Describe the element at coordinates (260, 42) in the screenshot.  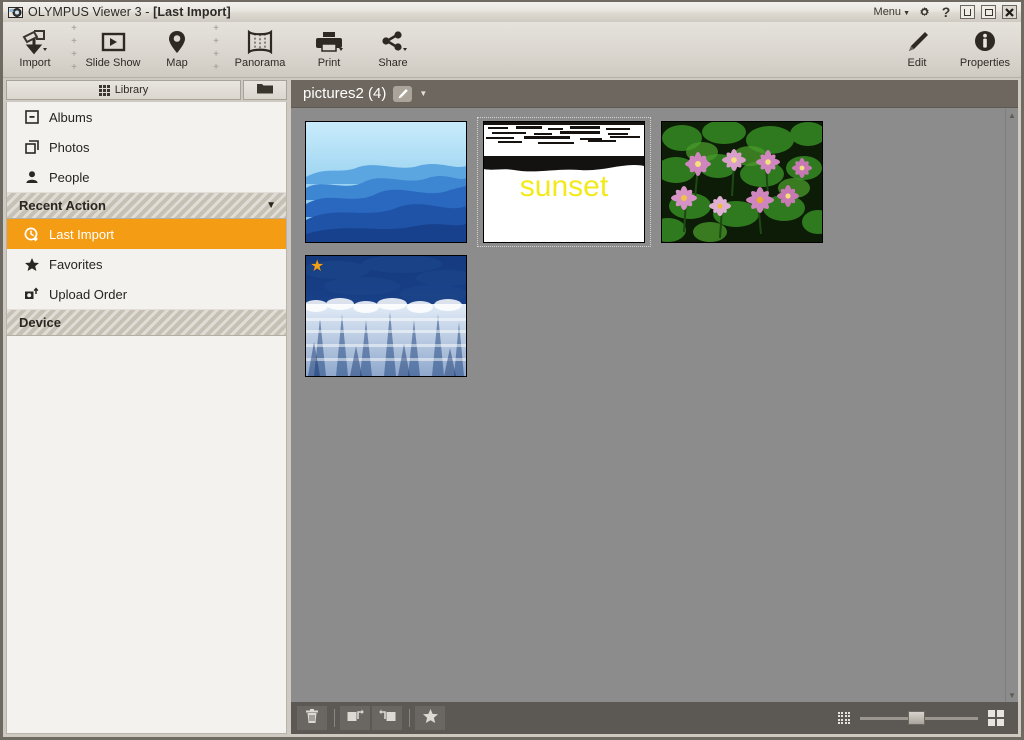
I see `panorama-icon` at that location.